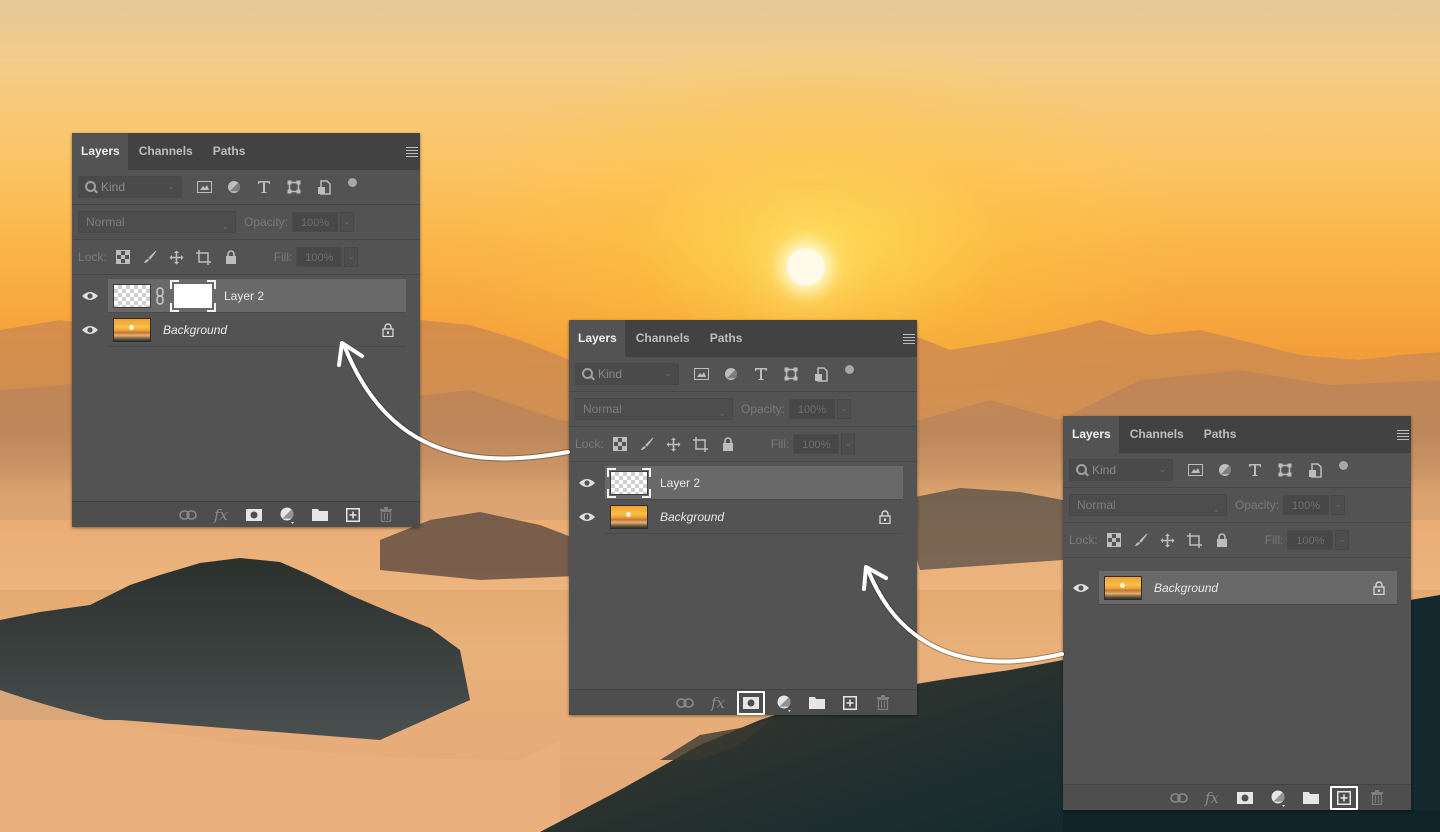 This screenshot has height=832, width=1440. I want to click on fill-label: Fill:, so click(283, 257).